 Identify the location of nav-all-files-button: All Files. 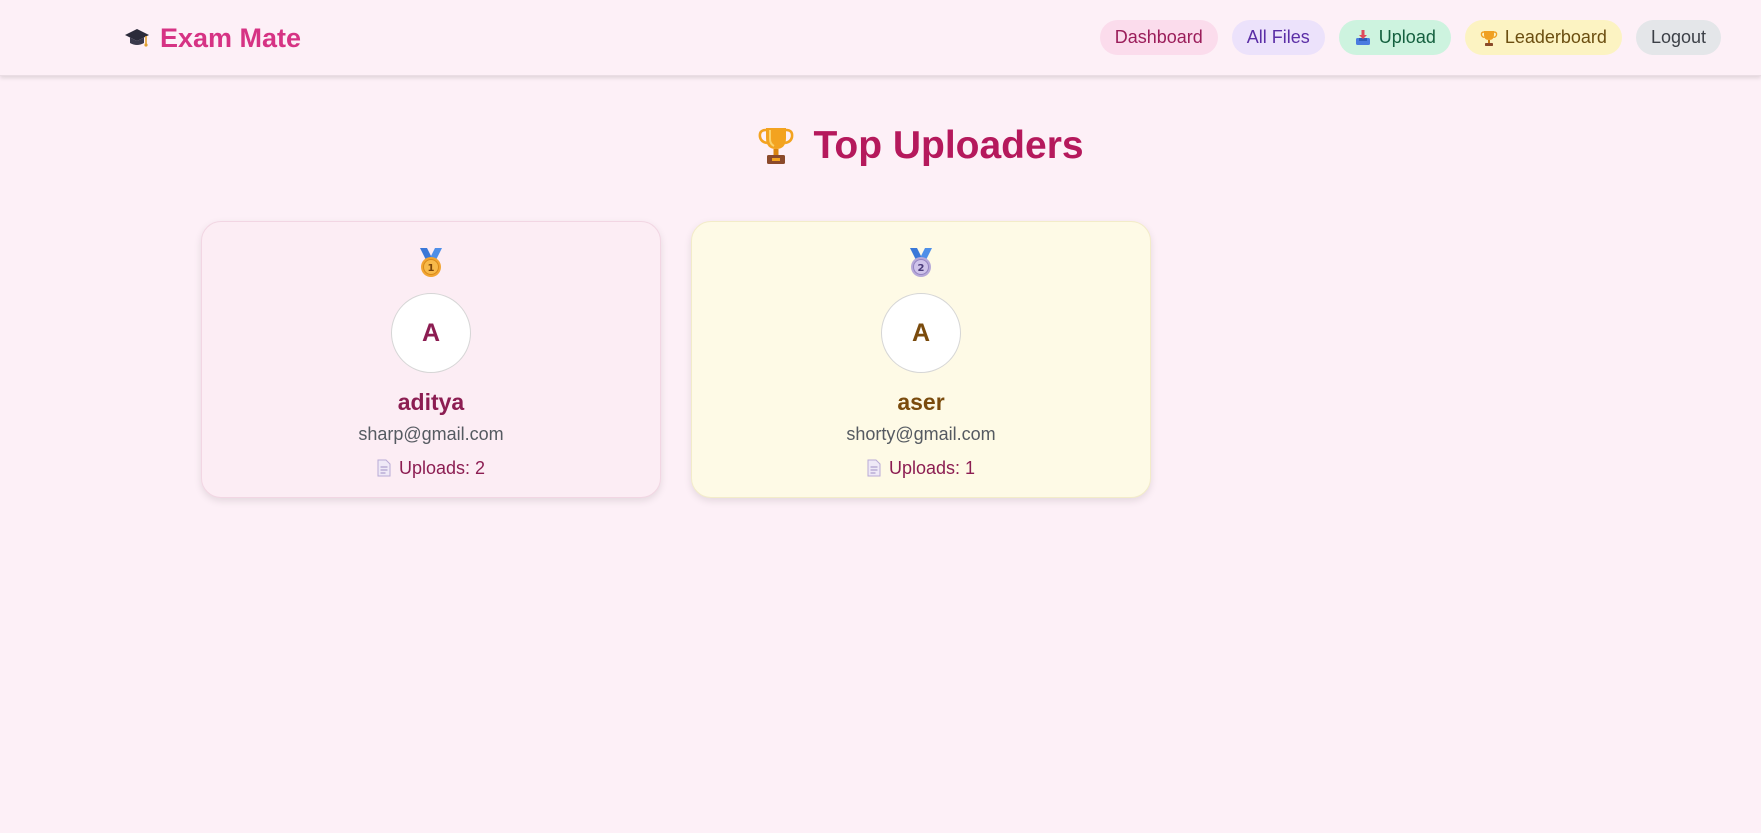
(1278, 37).